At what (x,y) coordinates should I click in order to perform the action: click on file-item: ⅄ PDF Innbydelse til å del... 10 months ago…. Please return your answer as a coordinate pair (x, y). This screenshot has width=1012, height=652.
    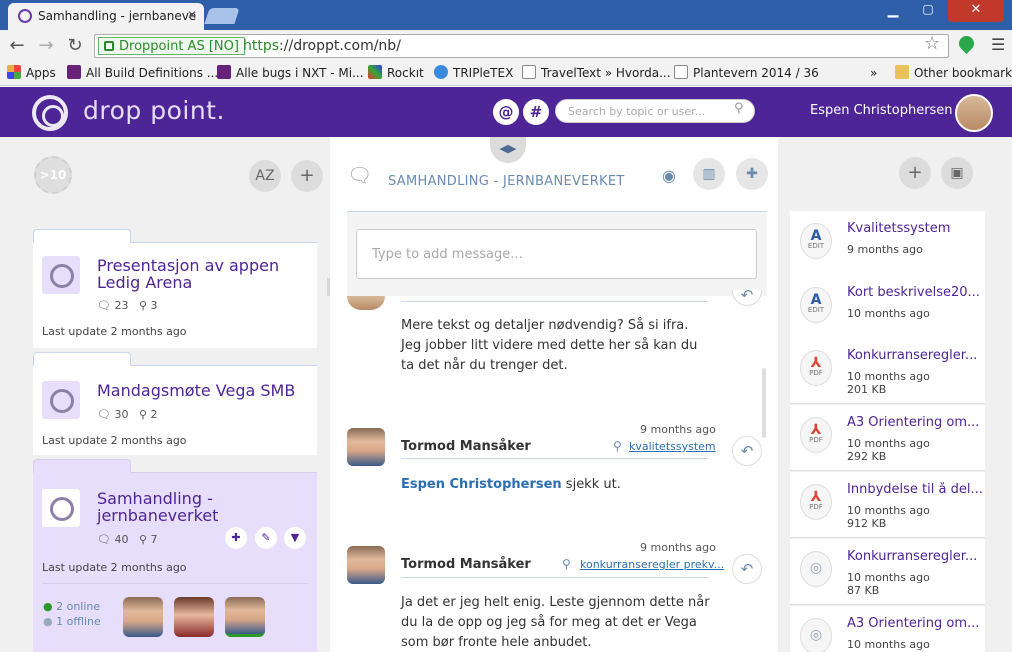
    Looking at the image, I should click on (887, 505).